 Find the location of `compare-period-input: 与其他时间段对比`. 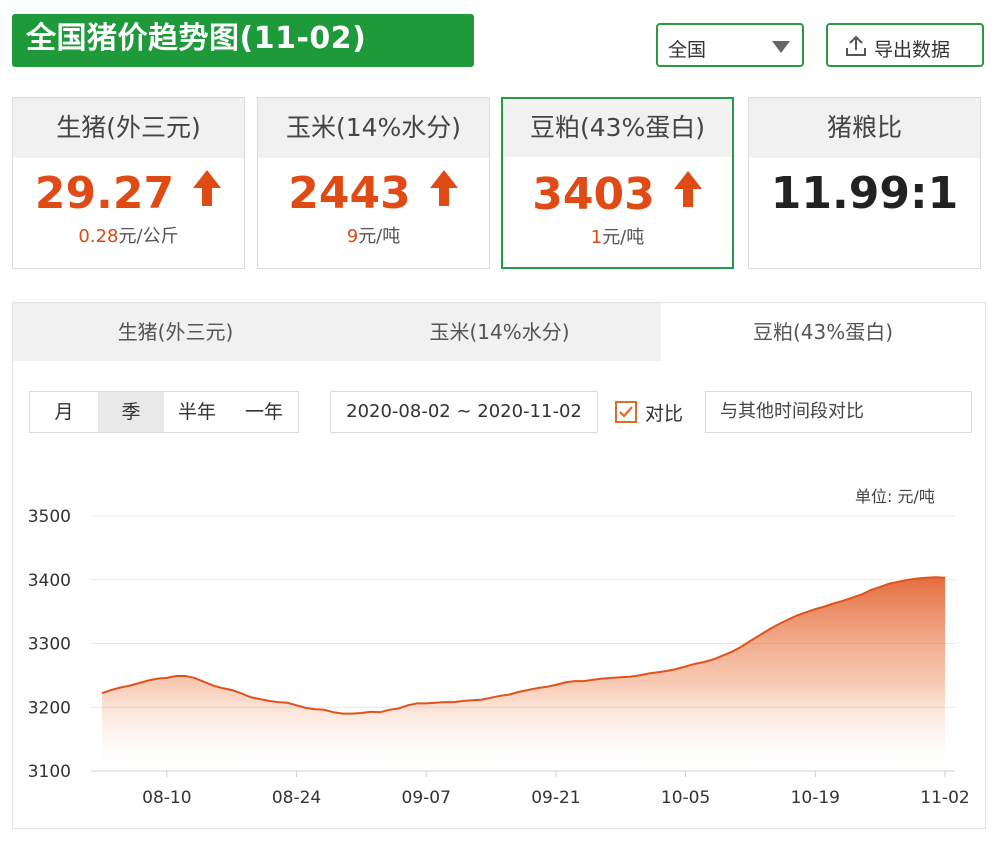

compare-period-input: 与其他时间段对比 is located at coordinates (838, 412).